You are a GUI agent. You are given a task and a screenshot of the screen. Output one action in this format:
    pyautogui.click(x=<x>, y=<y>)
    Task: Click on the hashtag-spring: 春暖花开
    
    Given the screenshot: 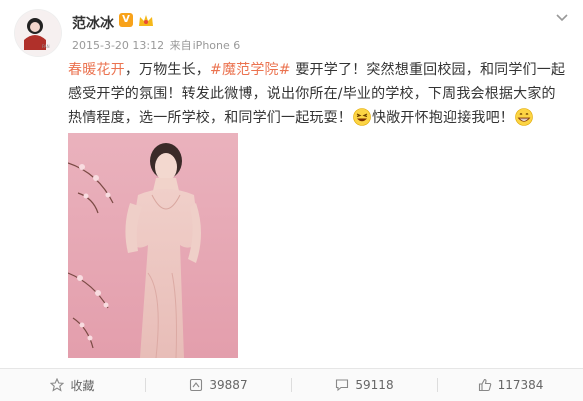 What is the action you would take?
    pyautogui.click(x=96, y=70)
    